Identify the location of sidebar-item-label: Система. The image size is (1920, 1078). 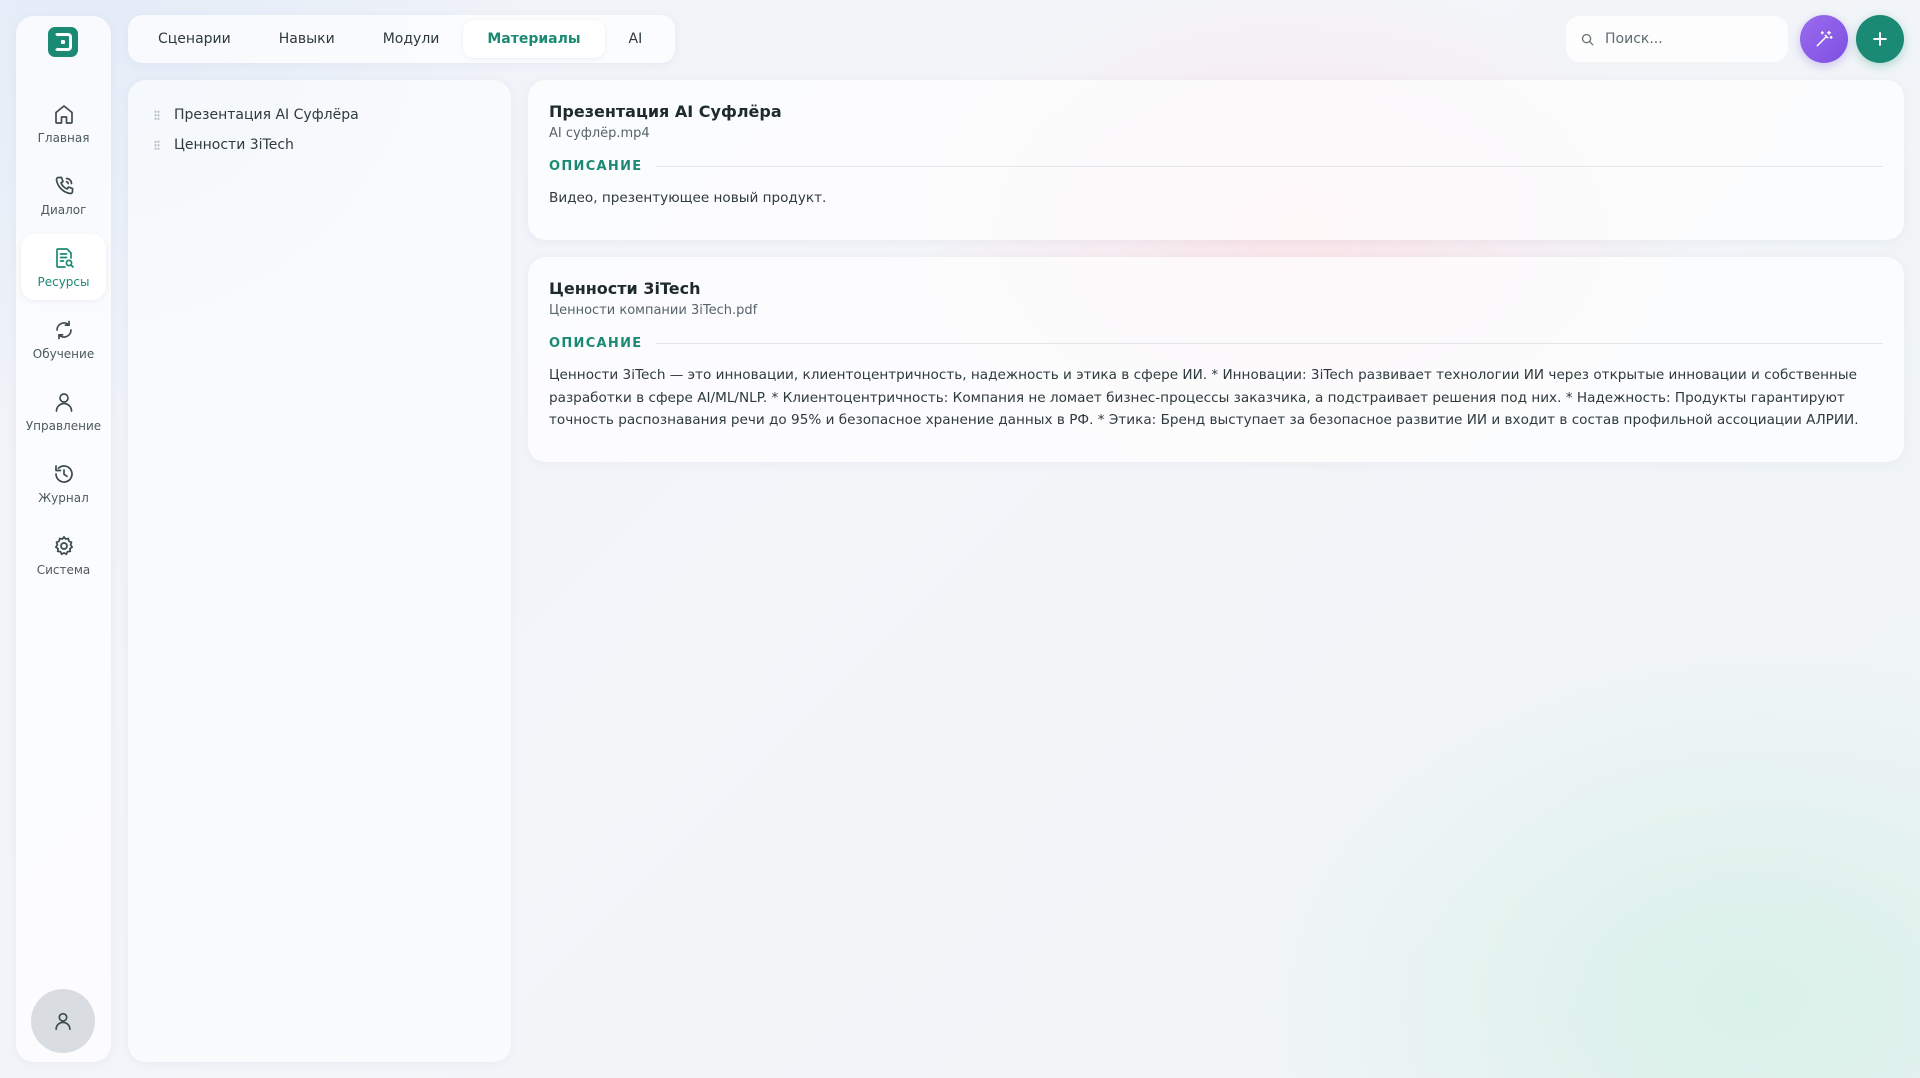
(63, 569).